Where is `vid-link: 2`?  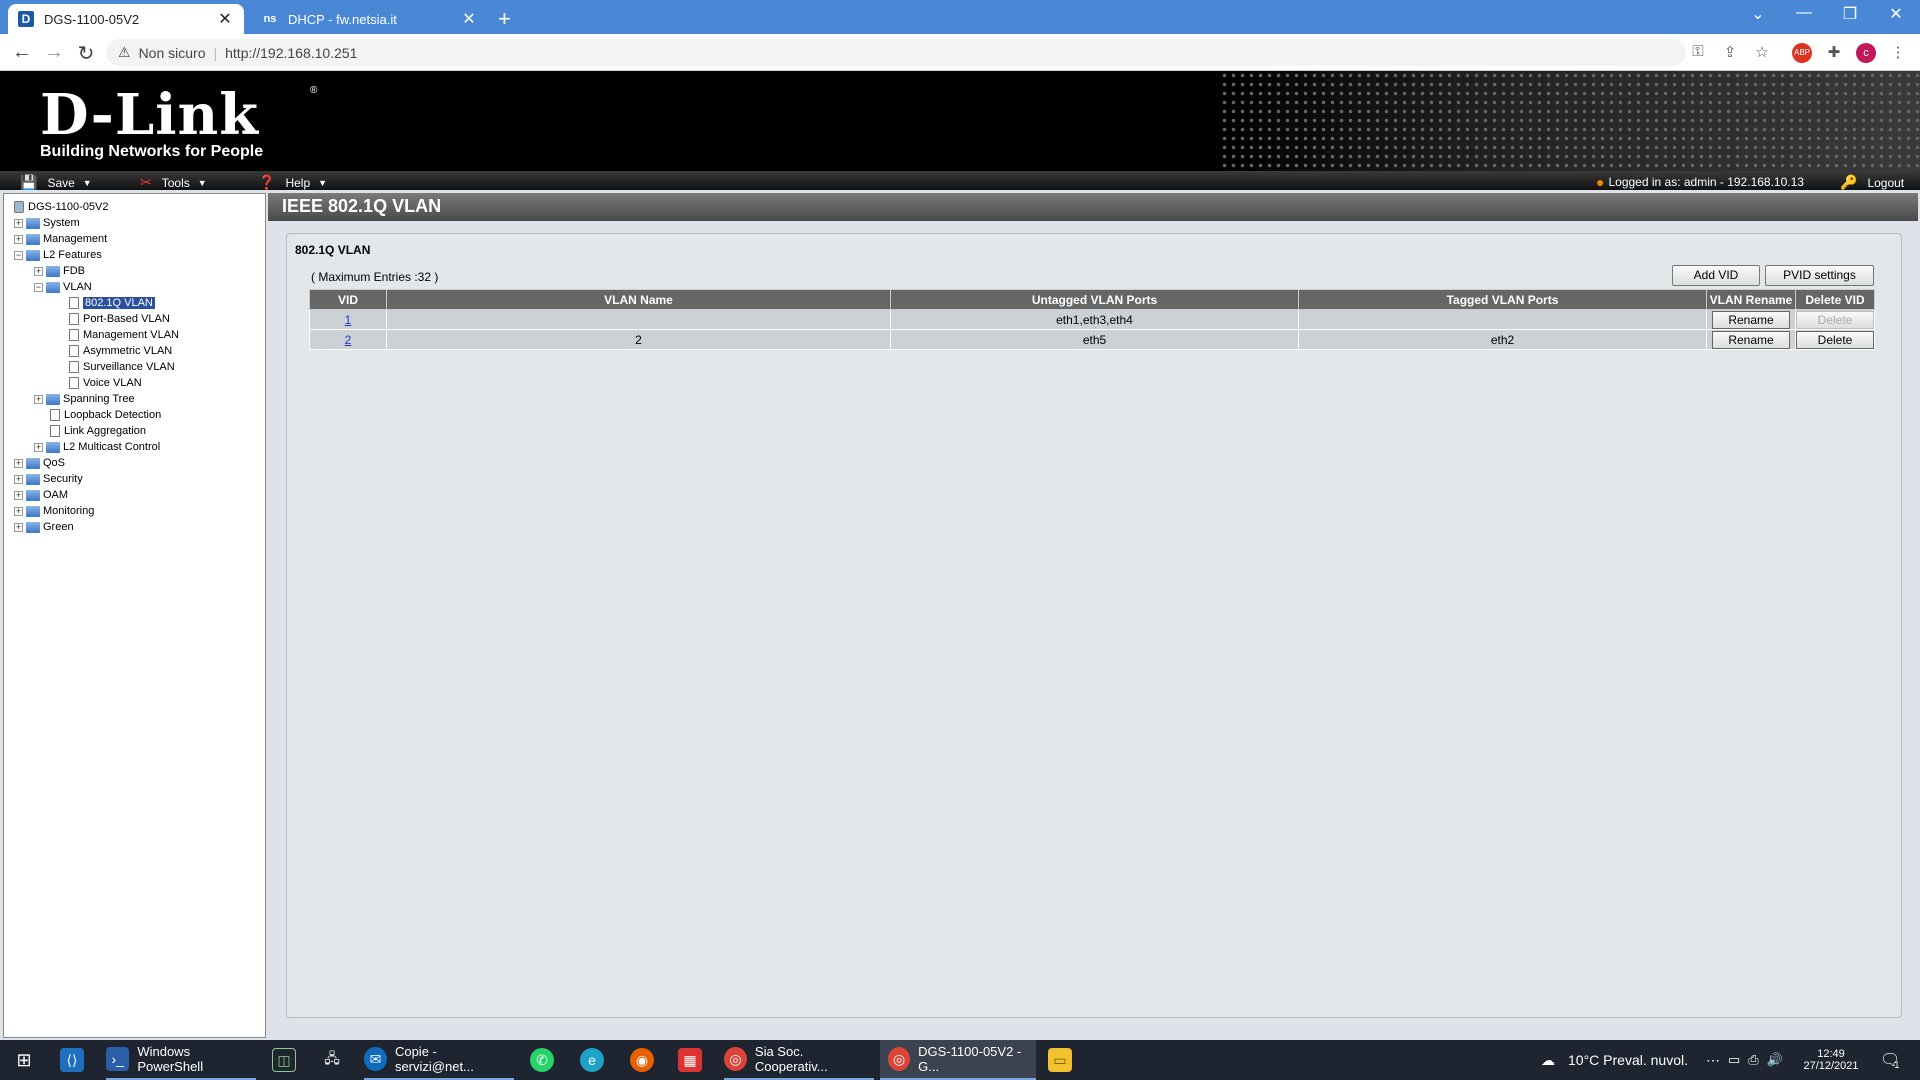
vid-link: 2 is located at coordinates (348, 340).